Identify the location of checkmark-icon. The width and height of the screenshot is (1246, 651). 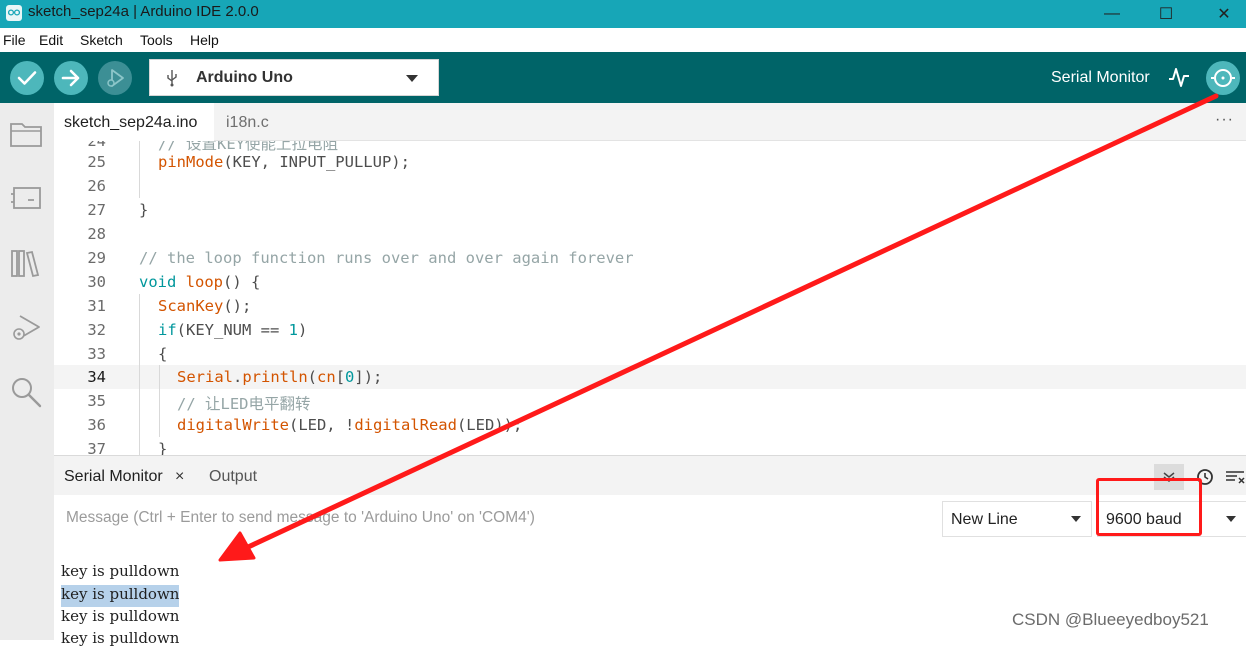
(27, 78).